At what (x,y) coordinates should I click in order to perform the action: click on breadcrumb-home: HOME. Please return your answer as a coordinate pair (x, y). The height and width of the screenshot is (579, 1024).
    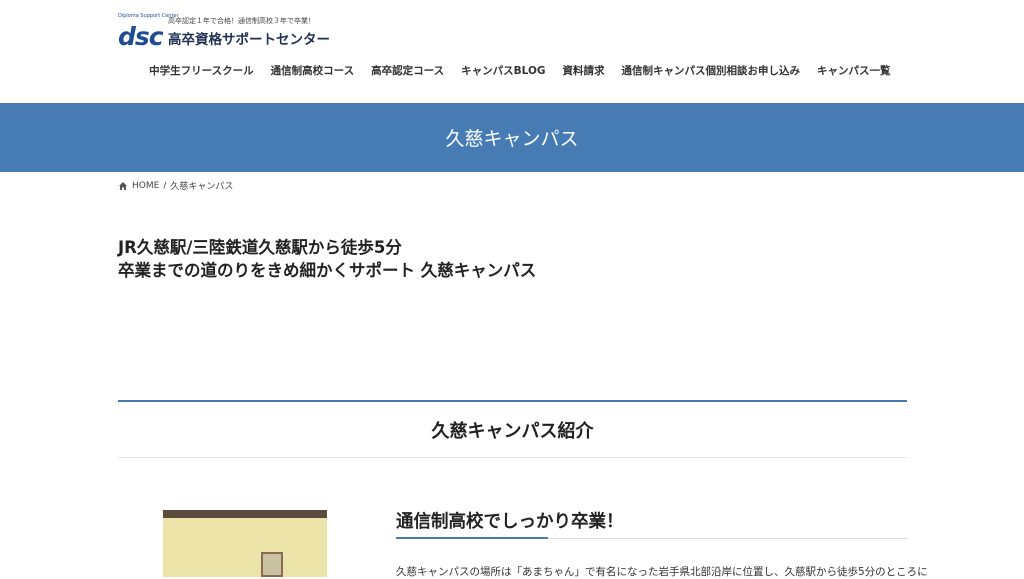
    Looking at the image, I should click on (145, 186).